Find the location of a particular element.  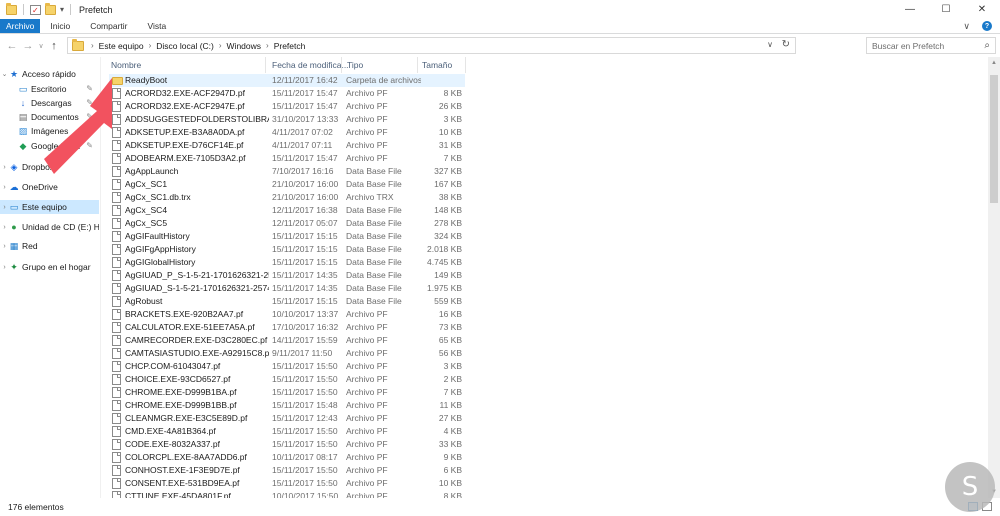

red-arrow-annotation-icon is located at coordinates (78, 126).